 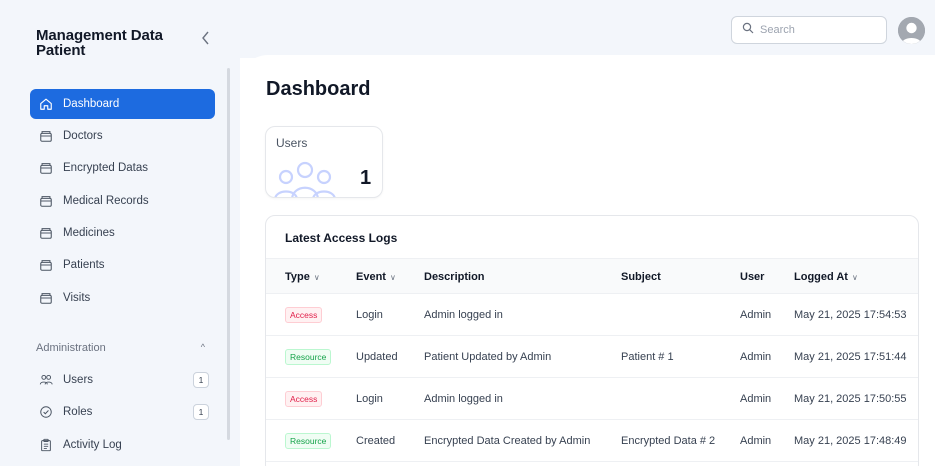 What do you see at coordinates (122, 412) in the screenshot?
I see `sidebar-item-roles: Roles 1` at bounding box center [122, 412].